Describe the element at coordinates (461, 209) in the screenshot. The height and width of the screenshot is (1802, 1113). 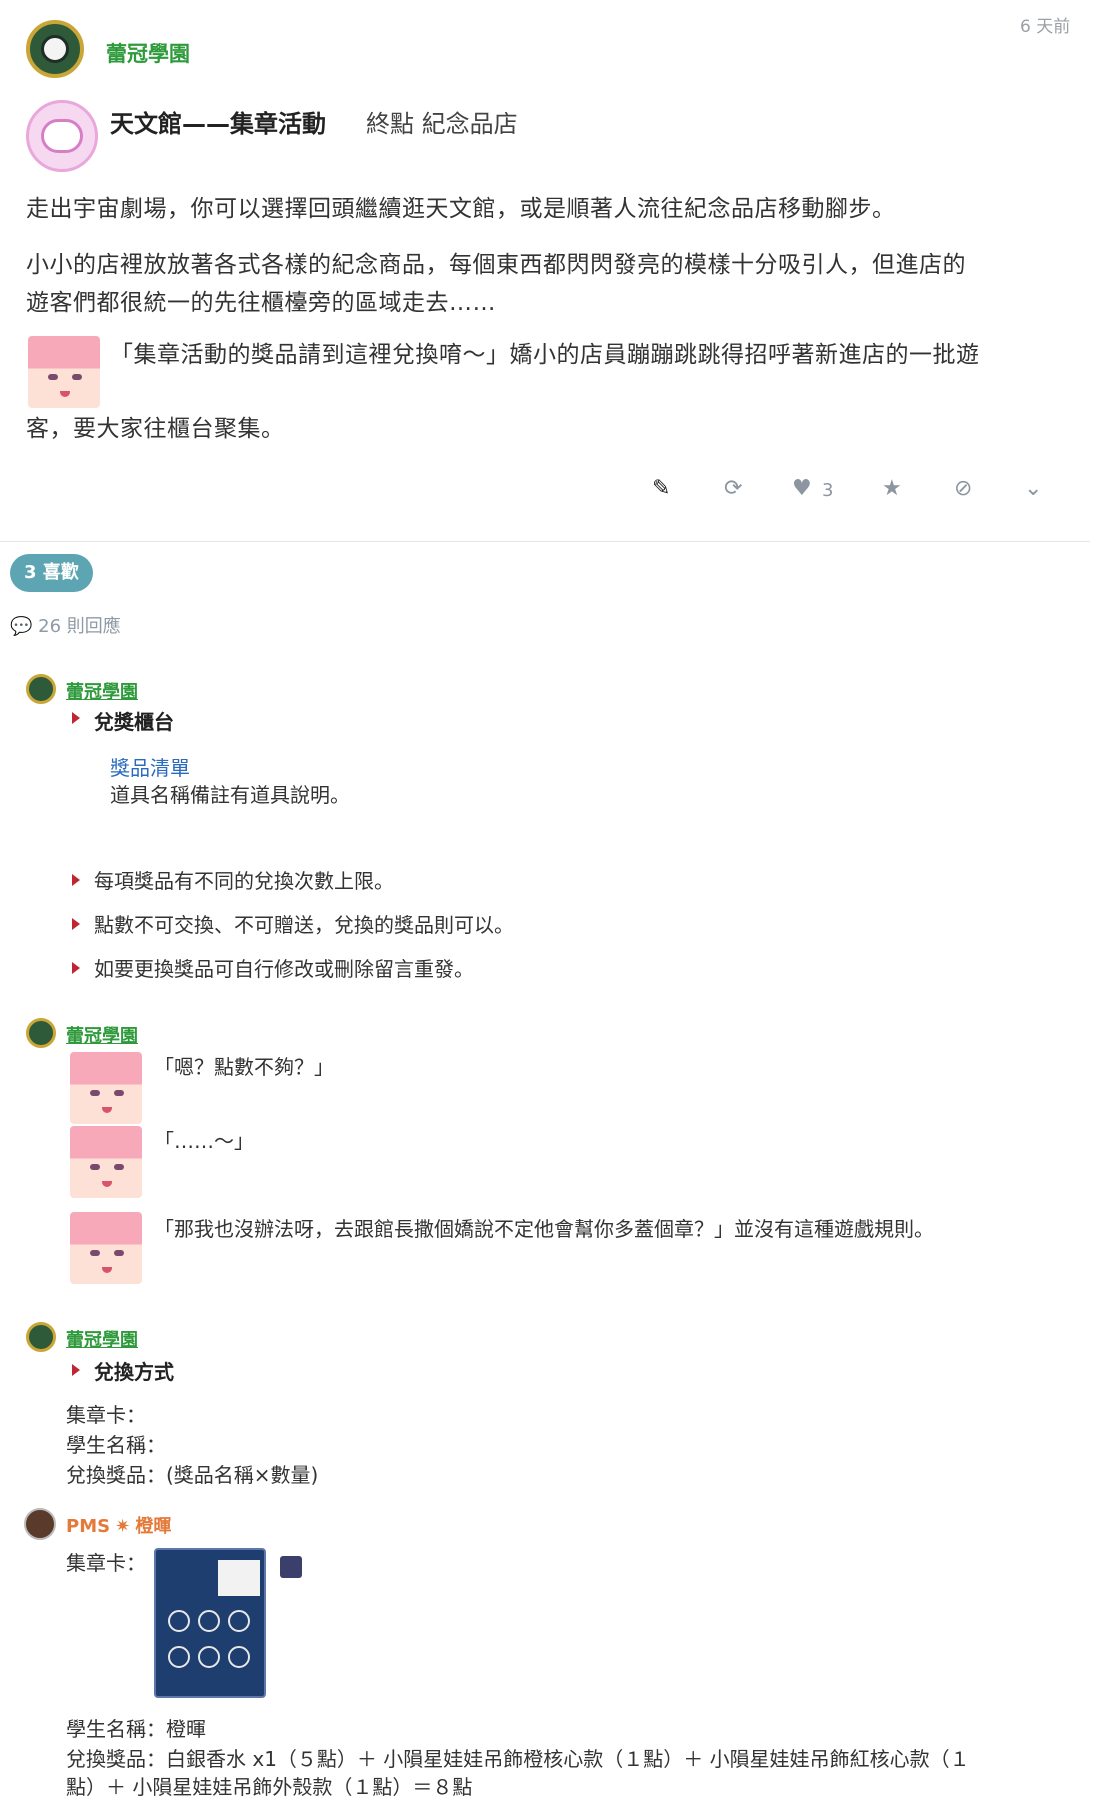
I see `paragraph-1: 走出宇宙劇場，你可以選擇回頭繼續逛天文館，或是順著人流往紀念品店移動腳步。` at that location.